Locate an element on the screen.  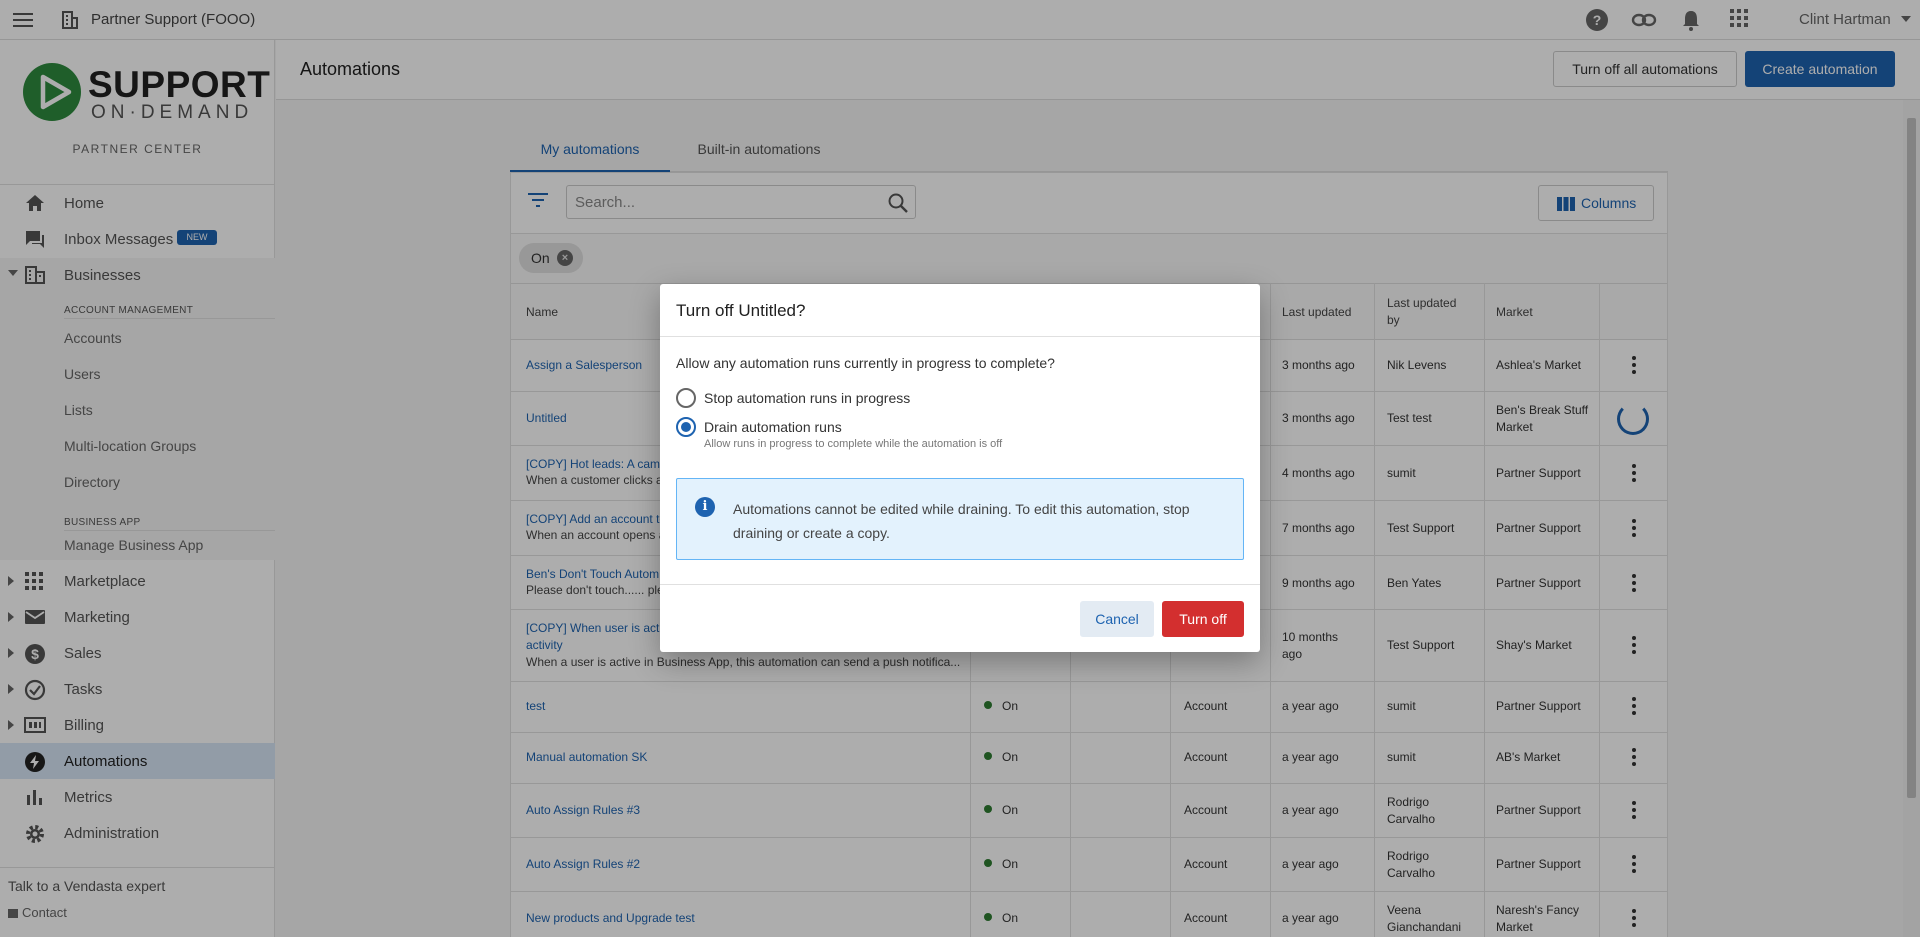
drain-runs-label: Drain automation runs is located at coordinates (773, 427).